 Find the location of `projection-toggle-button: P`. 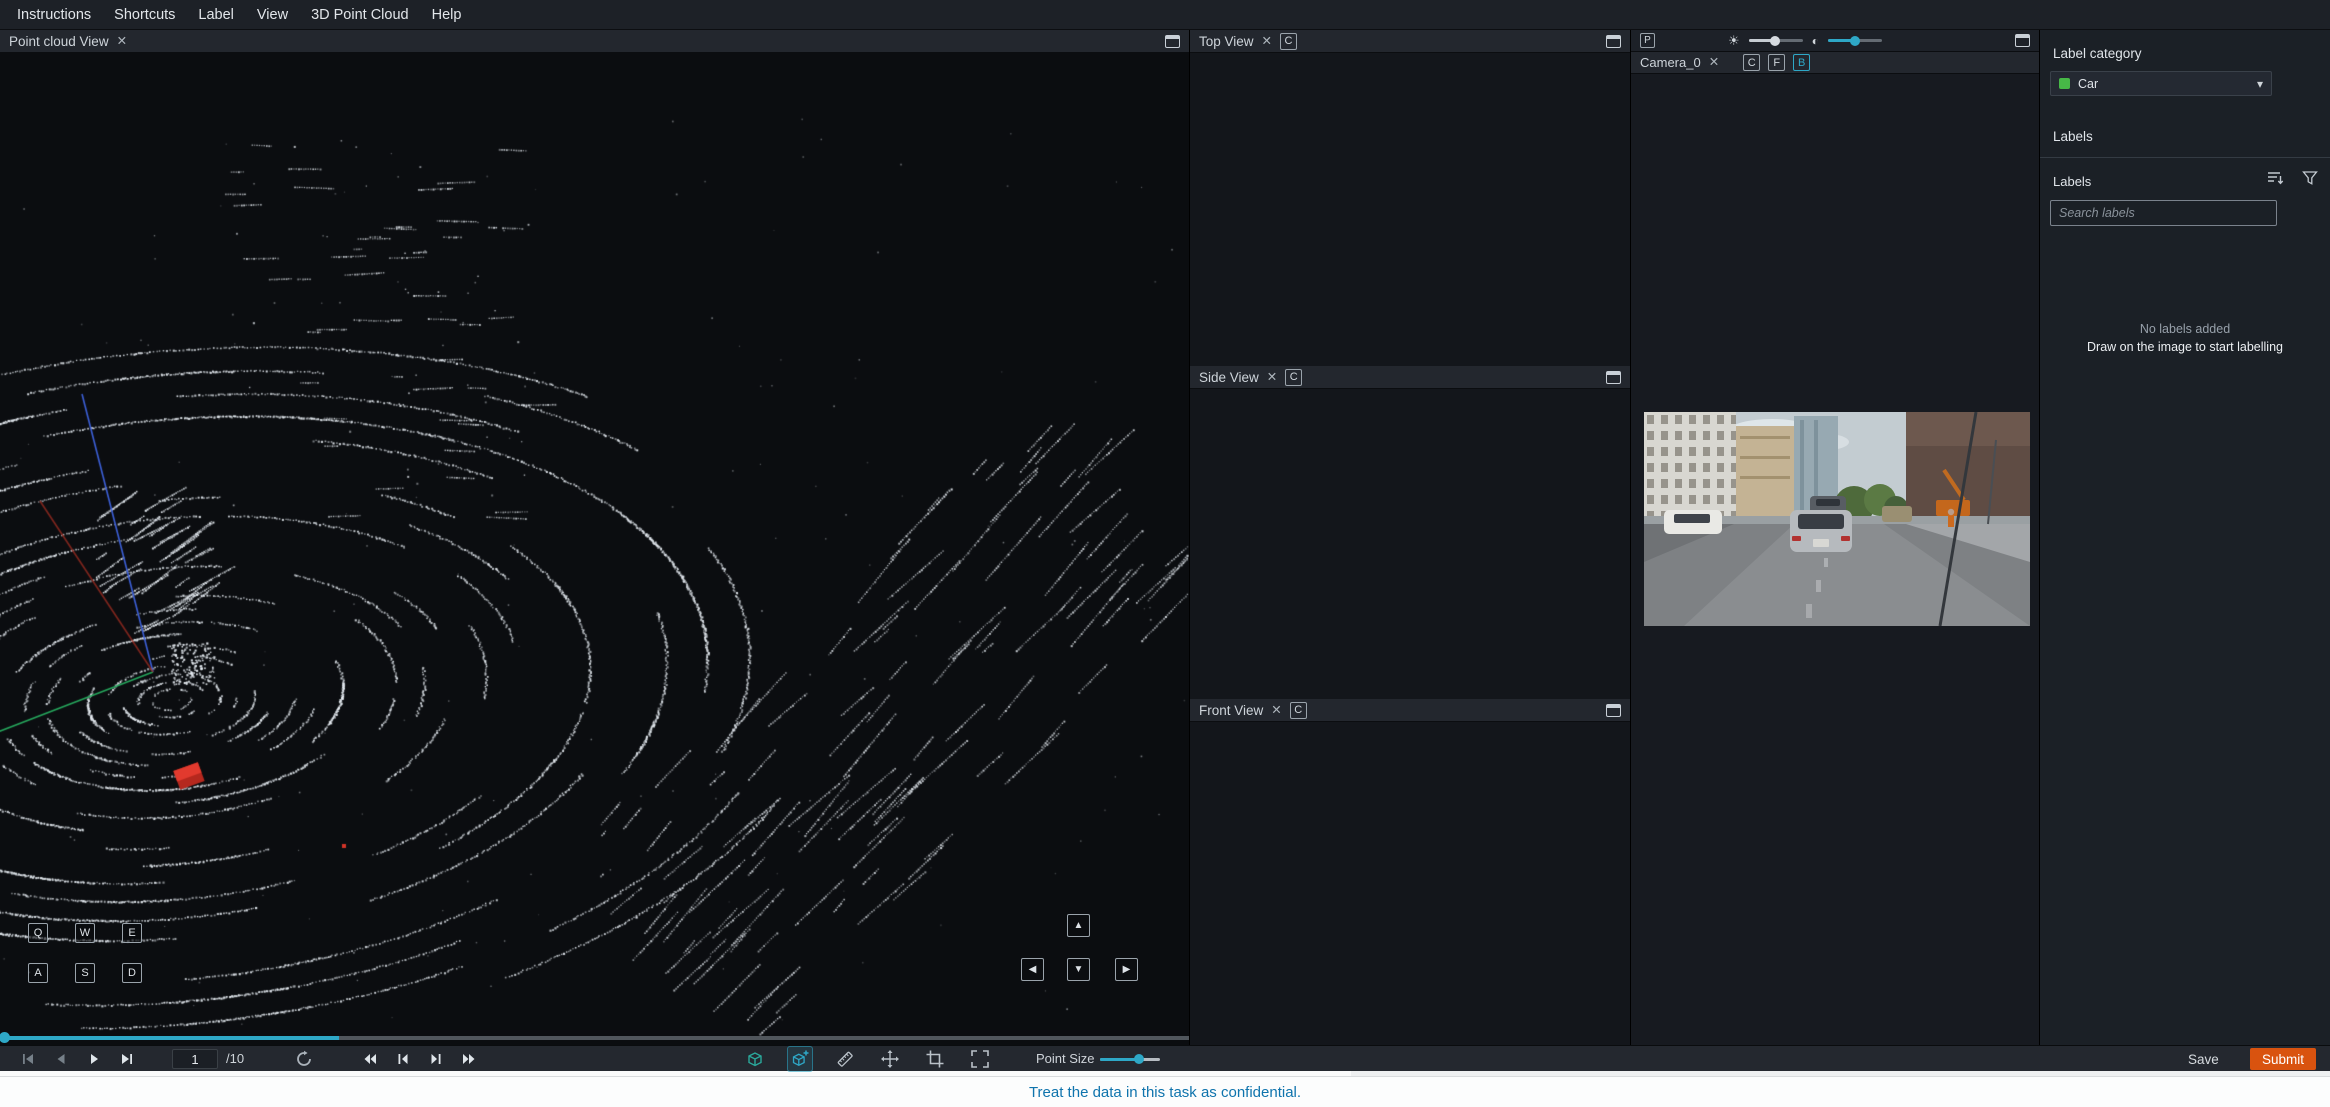

projection-toggle-button: P is located at coordinates (1647, 40).